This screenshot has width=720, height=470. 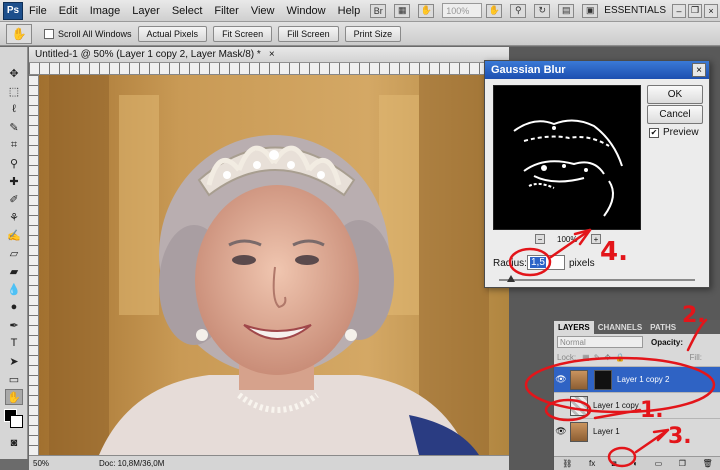 I want to click on annotation-step-1: 1., so click(x=652, y=410).